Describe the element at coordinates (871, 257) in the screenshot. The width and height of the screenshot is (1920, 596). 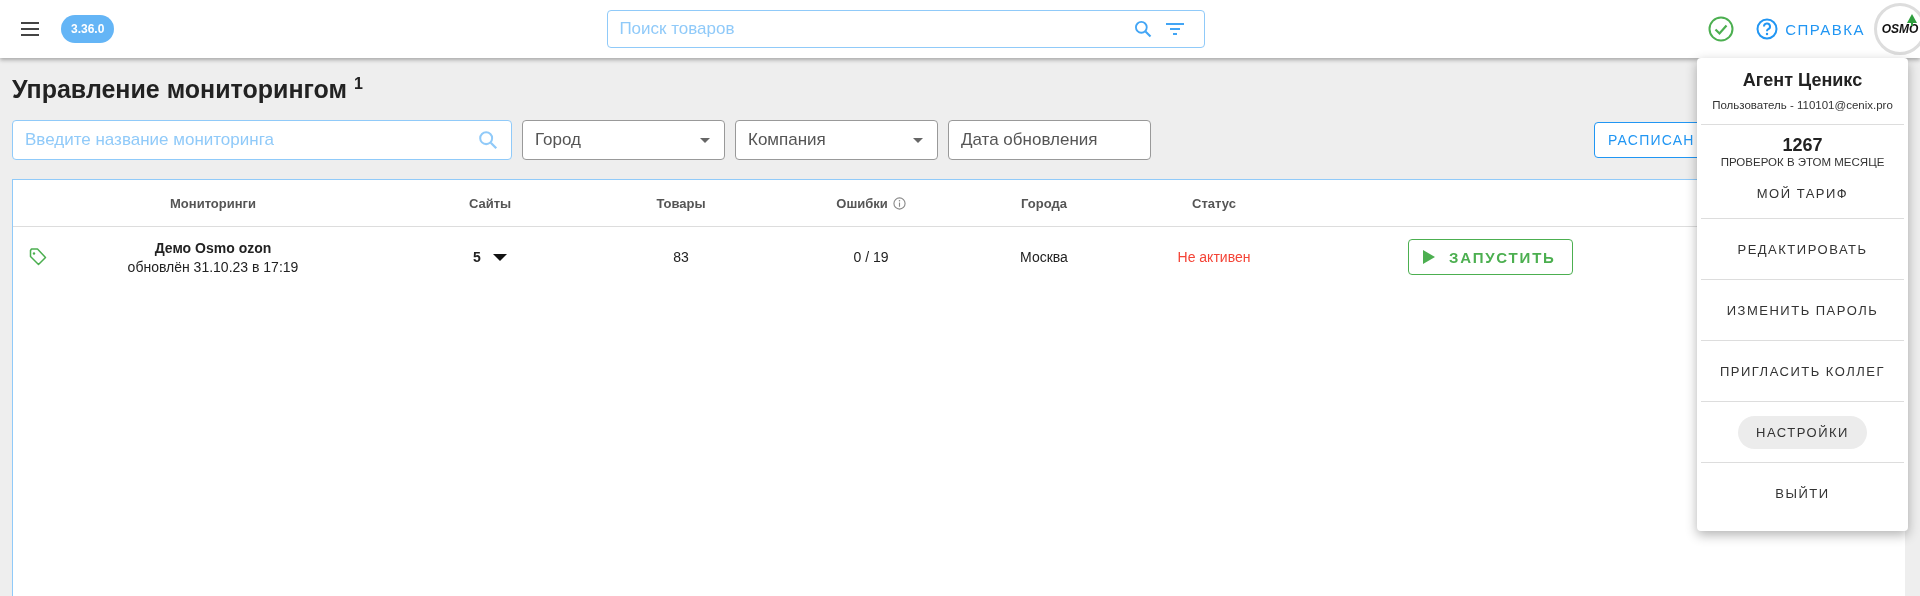
I see `table-cell: 0 / 19` at that location.